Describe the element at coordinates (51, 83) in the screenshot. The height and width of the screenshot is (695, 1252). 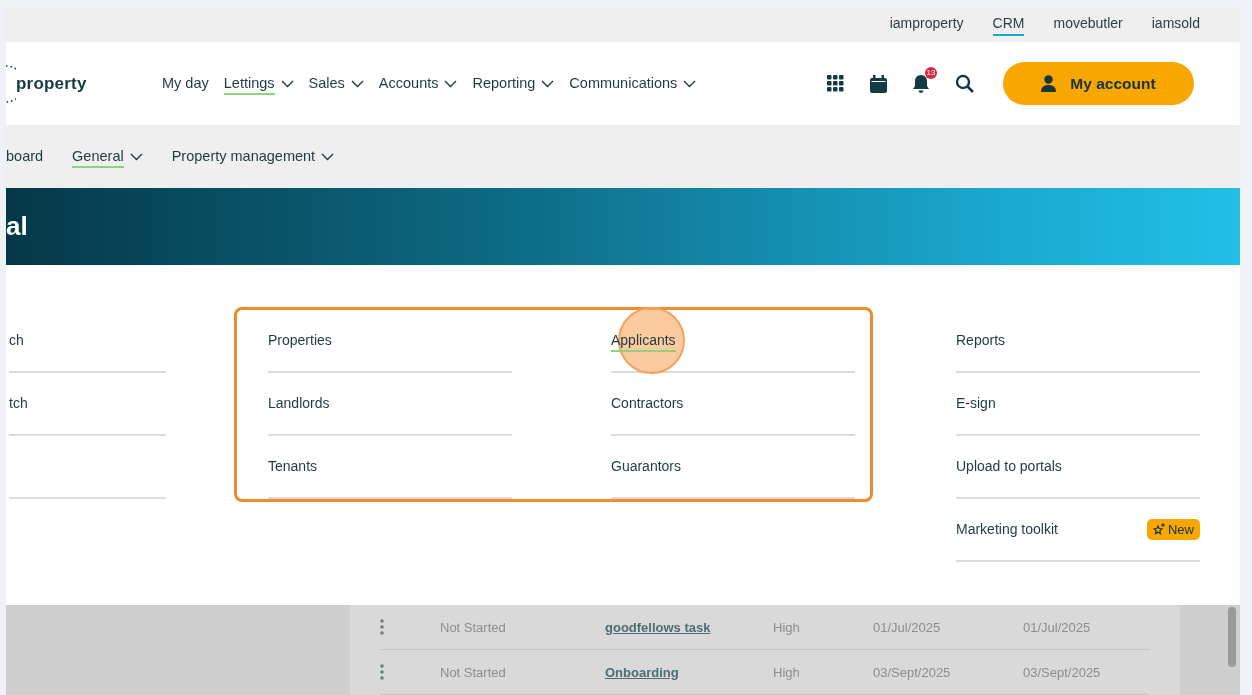
I see `logo-text: property` at that location.